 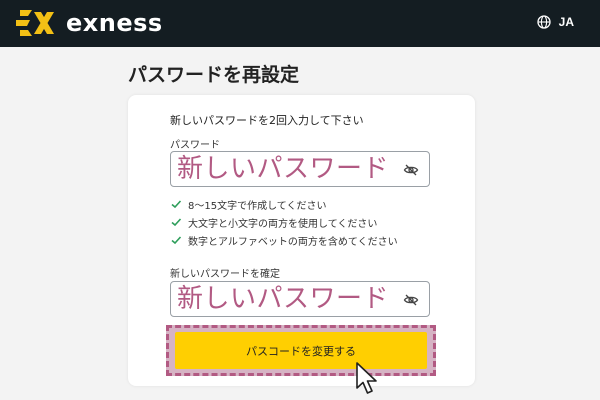 What do you see at coordinates (283, 169) in the screenshot?
I see `new-password-value: 新しいパスワード` at bounding box center [283, 169].